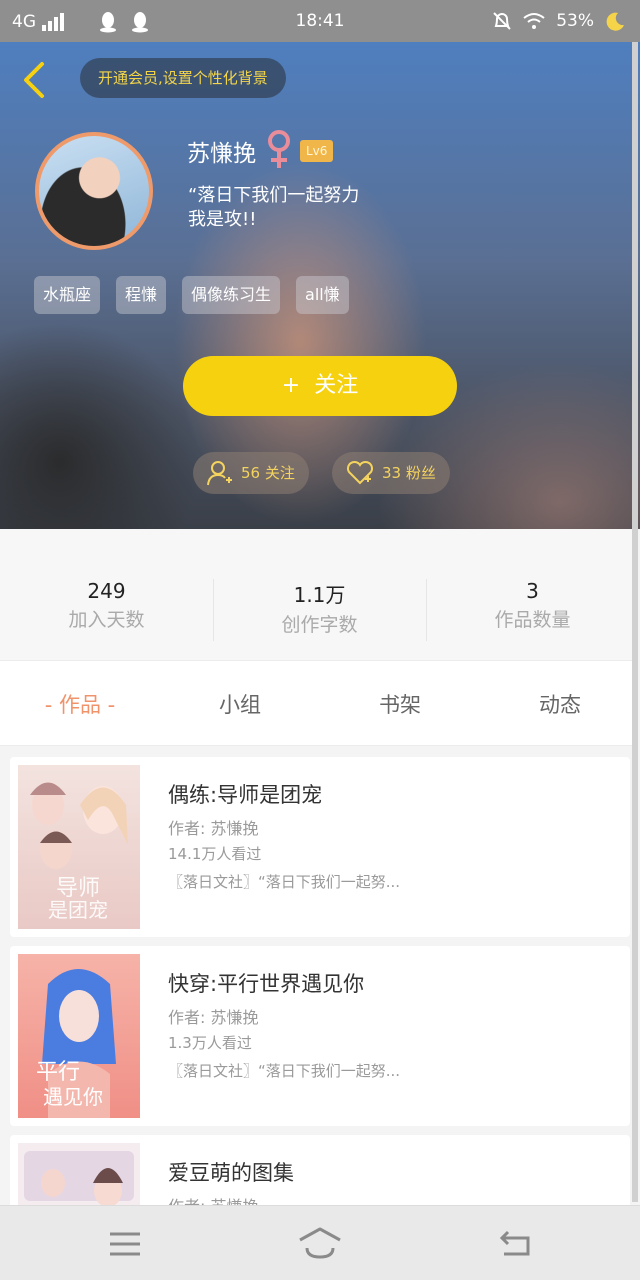 Image resolution: width=640 pixels, height=1280 pixels. What do you see at coordinates (515, 1243) in the screenshot?
I see `back-nav-icon` at bounding box center [515, 1243].